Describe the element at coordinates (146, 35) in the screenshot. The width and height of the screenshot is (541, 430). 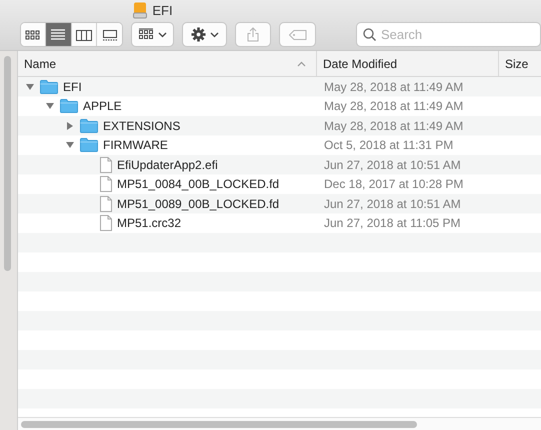
I see `grid-icon` at that location.